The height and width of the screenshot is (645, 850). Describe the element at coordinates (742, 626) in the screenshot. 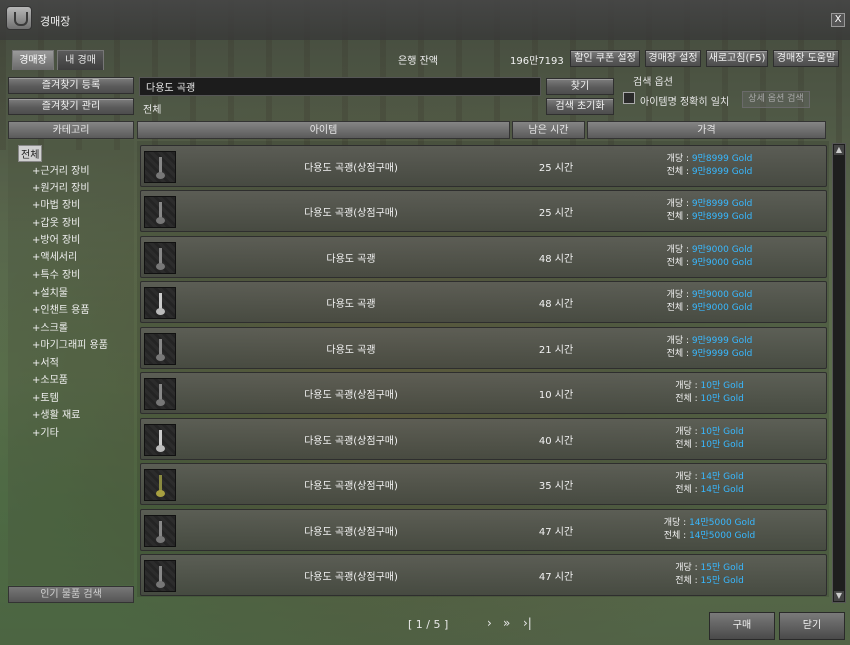

I see `buy-button: 구매` at that location.